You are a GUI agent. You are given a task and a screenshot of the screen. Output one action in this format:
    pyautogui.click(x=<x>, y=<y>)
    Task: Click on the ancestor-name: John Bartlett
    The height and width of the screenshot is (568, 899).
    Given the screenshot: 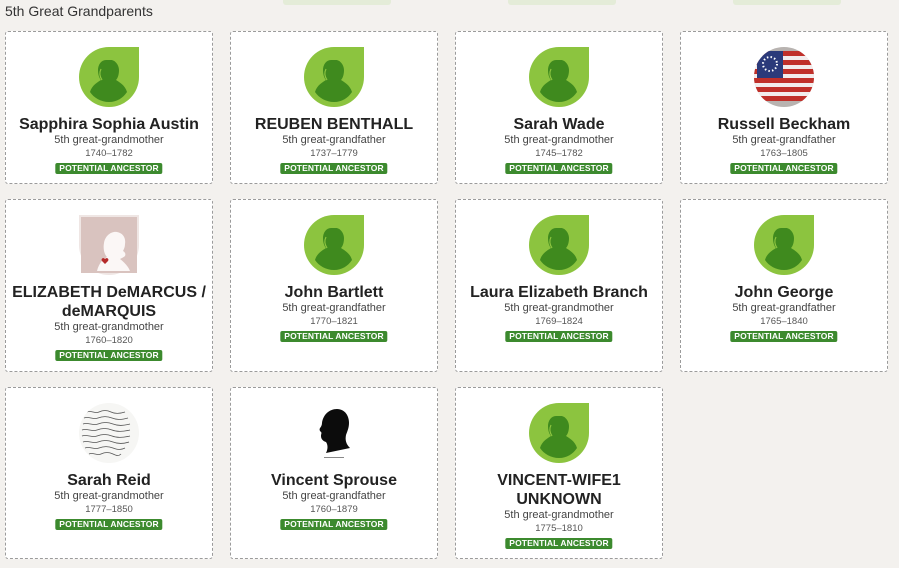 What is the action you would take?
    pyautogui.click(x=334, y=292)
    